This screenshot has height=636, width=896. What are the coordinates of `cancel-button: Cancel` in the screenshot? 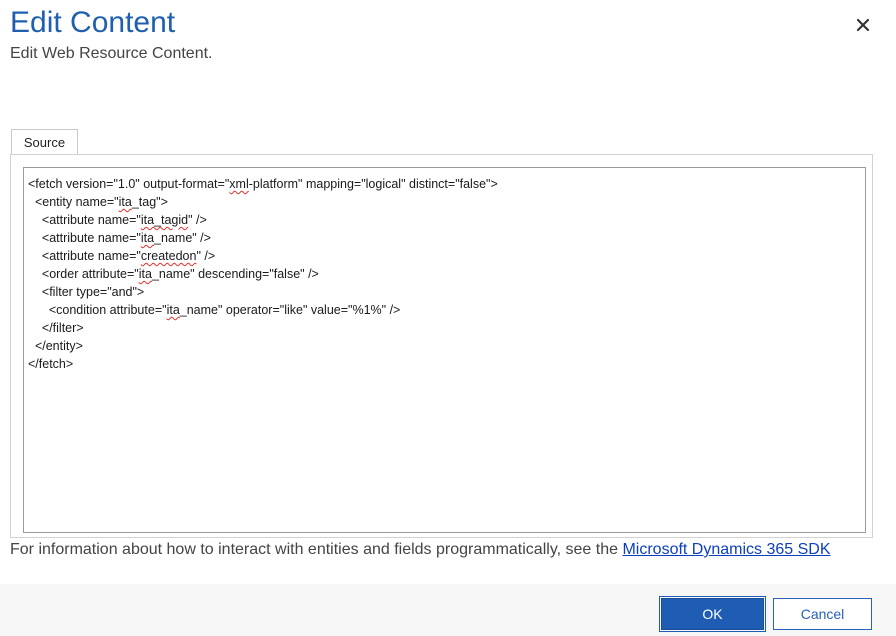 It's located at (822, 614).